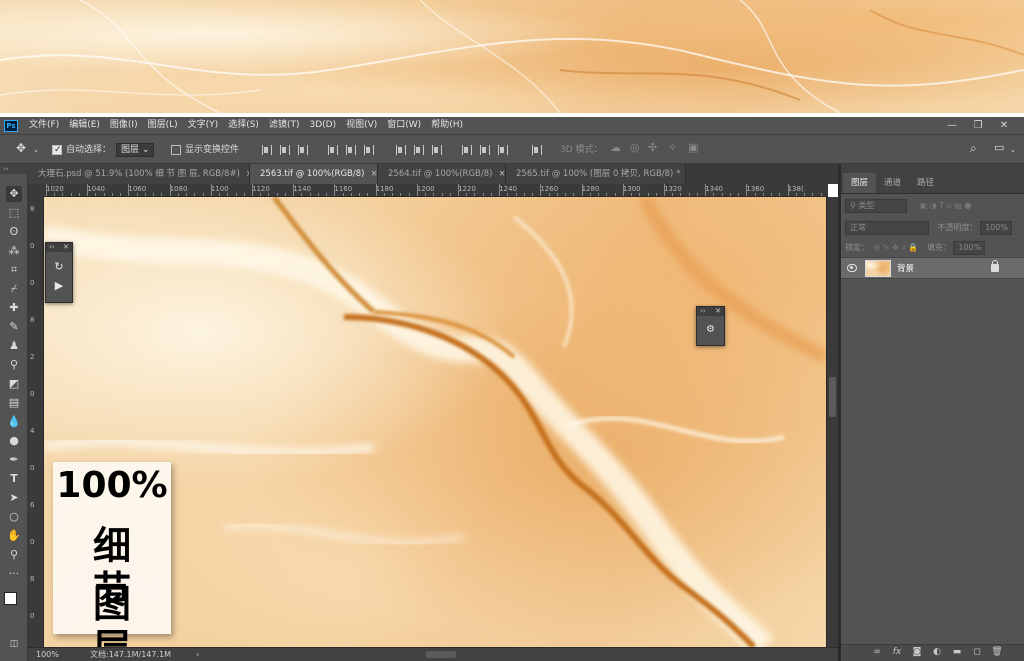  What do you see at coordinates (615, 148) in the screenshot?
I see `3d-orbit-icon: ☁` at bounding box center [615, 148].